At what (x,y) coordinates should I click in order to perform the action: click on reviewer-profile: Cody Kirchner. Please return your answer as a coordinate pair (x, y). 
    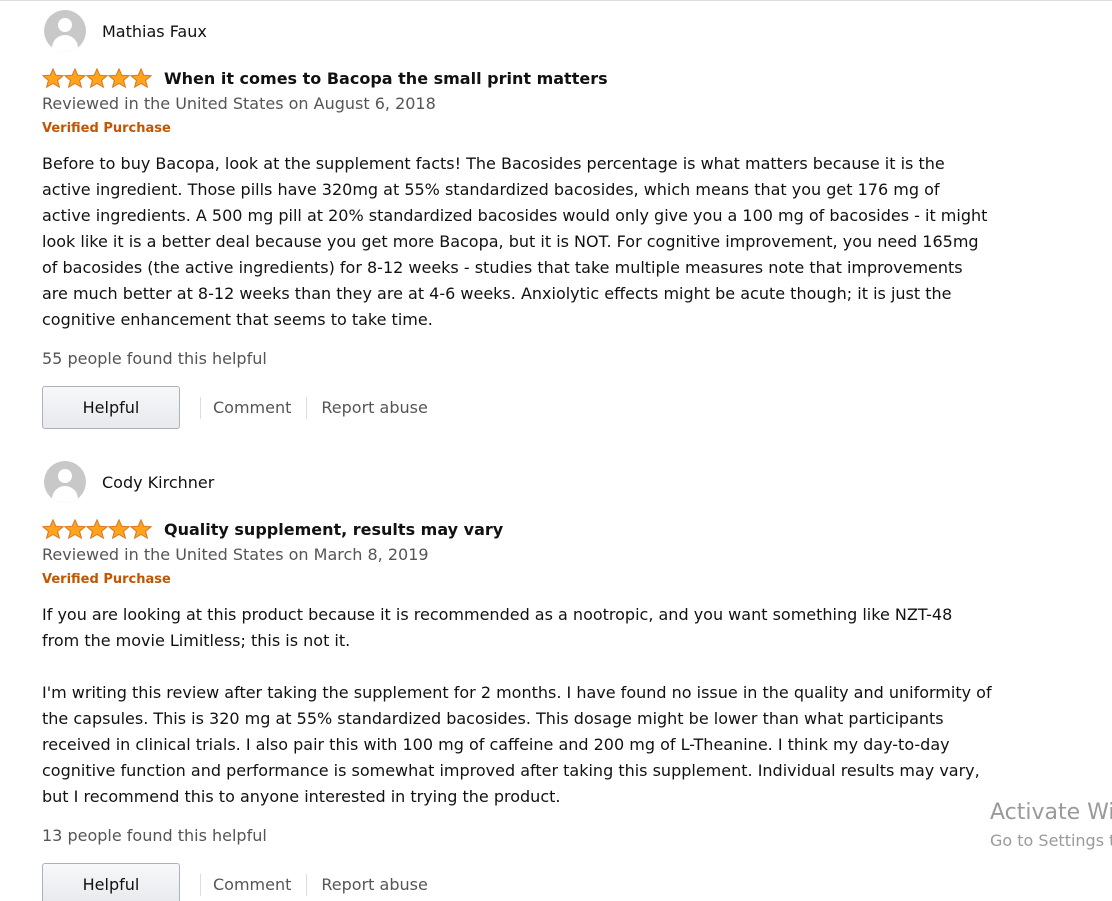
    Looking at the image, I should click on (517, 482).